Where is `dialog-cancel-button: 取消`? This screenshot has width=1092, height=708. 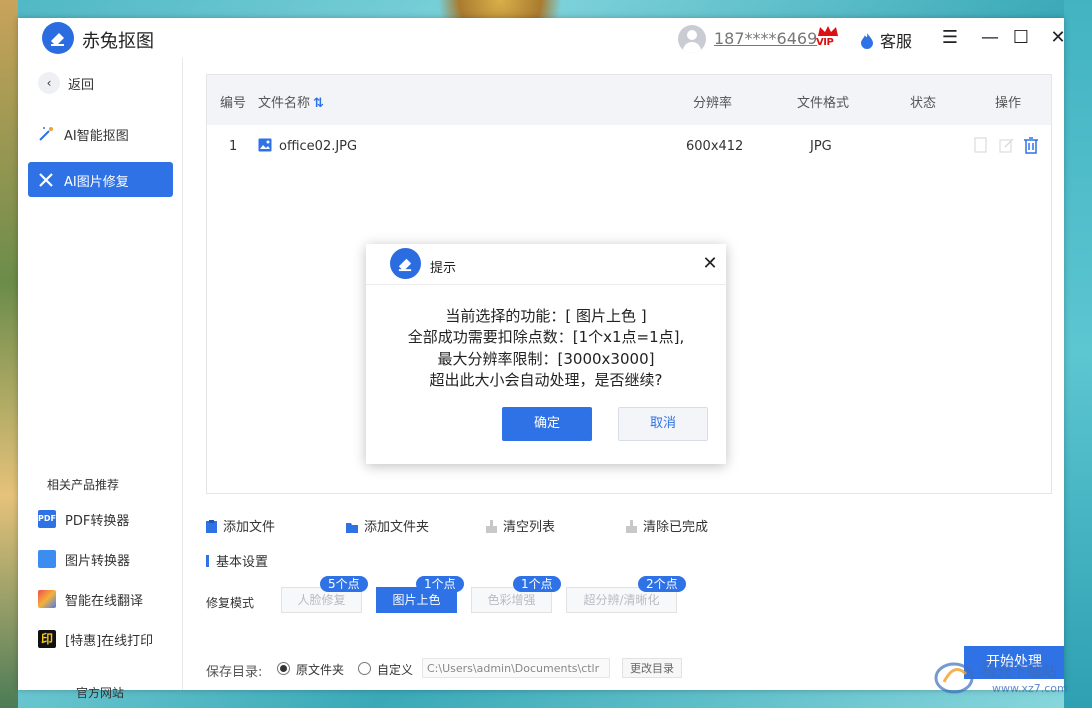 dialog-cancel-button: 取消 is located at coordinates (663, 424).